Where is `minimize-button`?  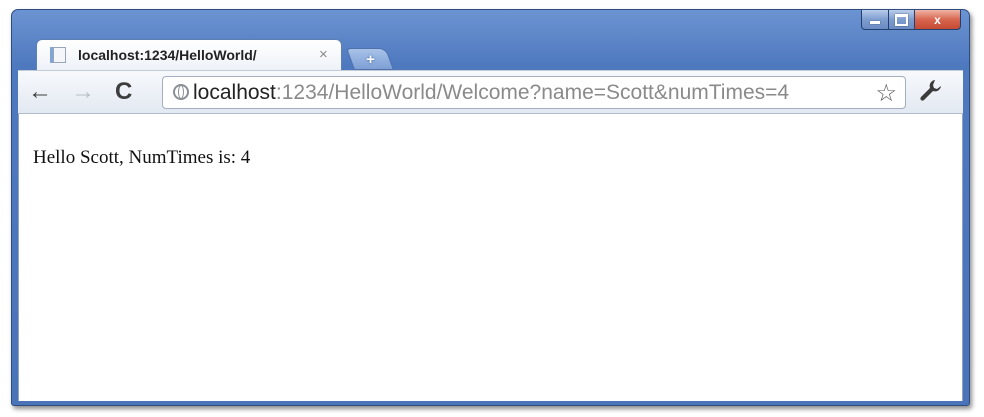 minimize-button is located at coordinates (875, 20).